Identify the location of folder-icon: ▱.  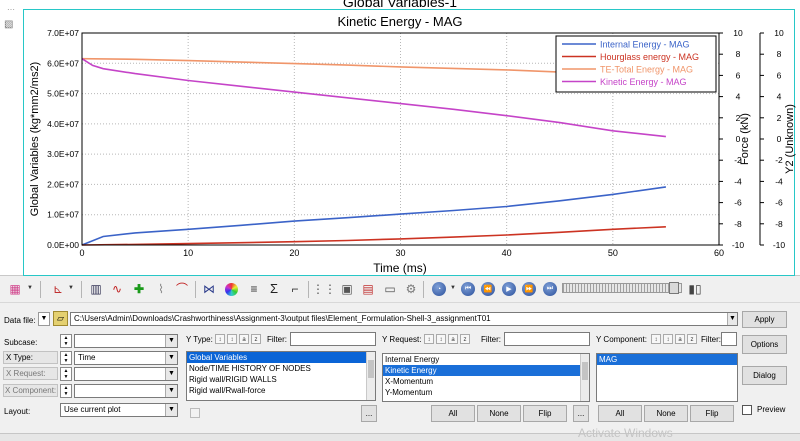
(60, 318).